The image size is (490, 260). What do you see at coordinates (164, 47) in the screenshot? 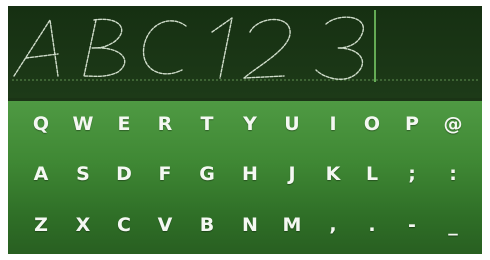
I see `handwritten-glyph-C` at bounding box center [164, 47].